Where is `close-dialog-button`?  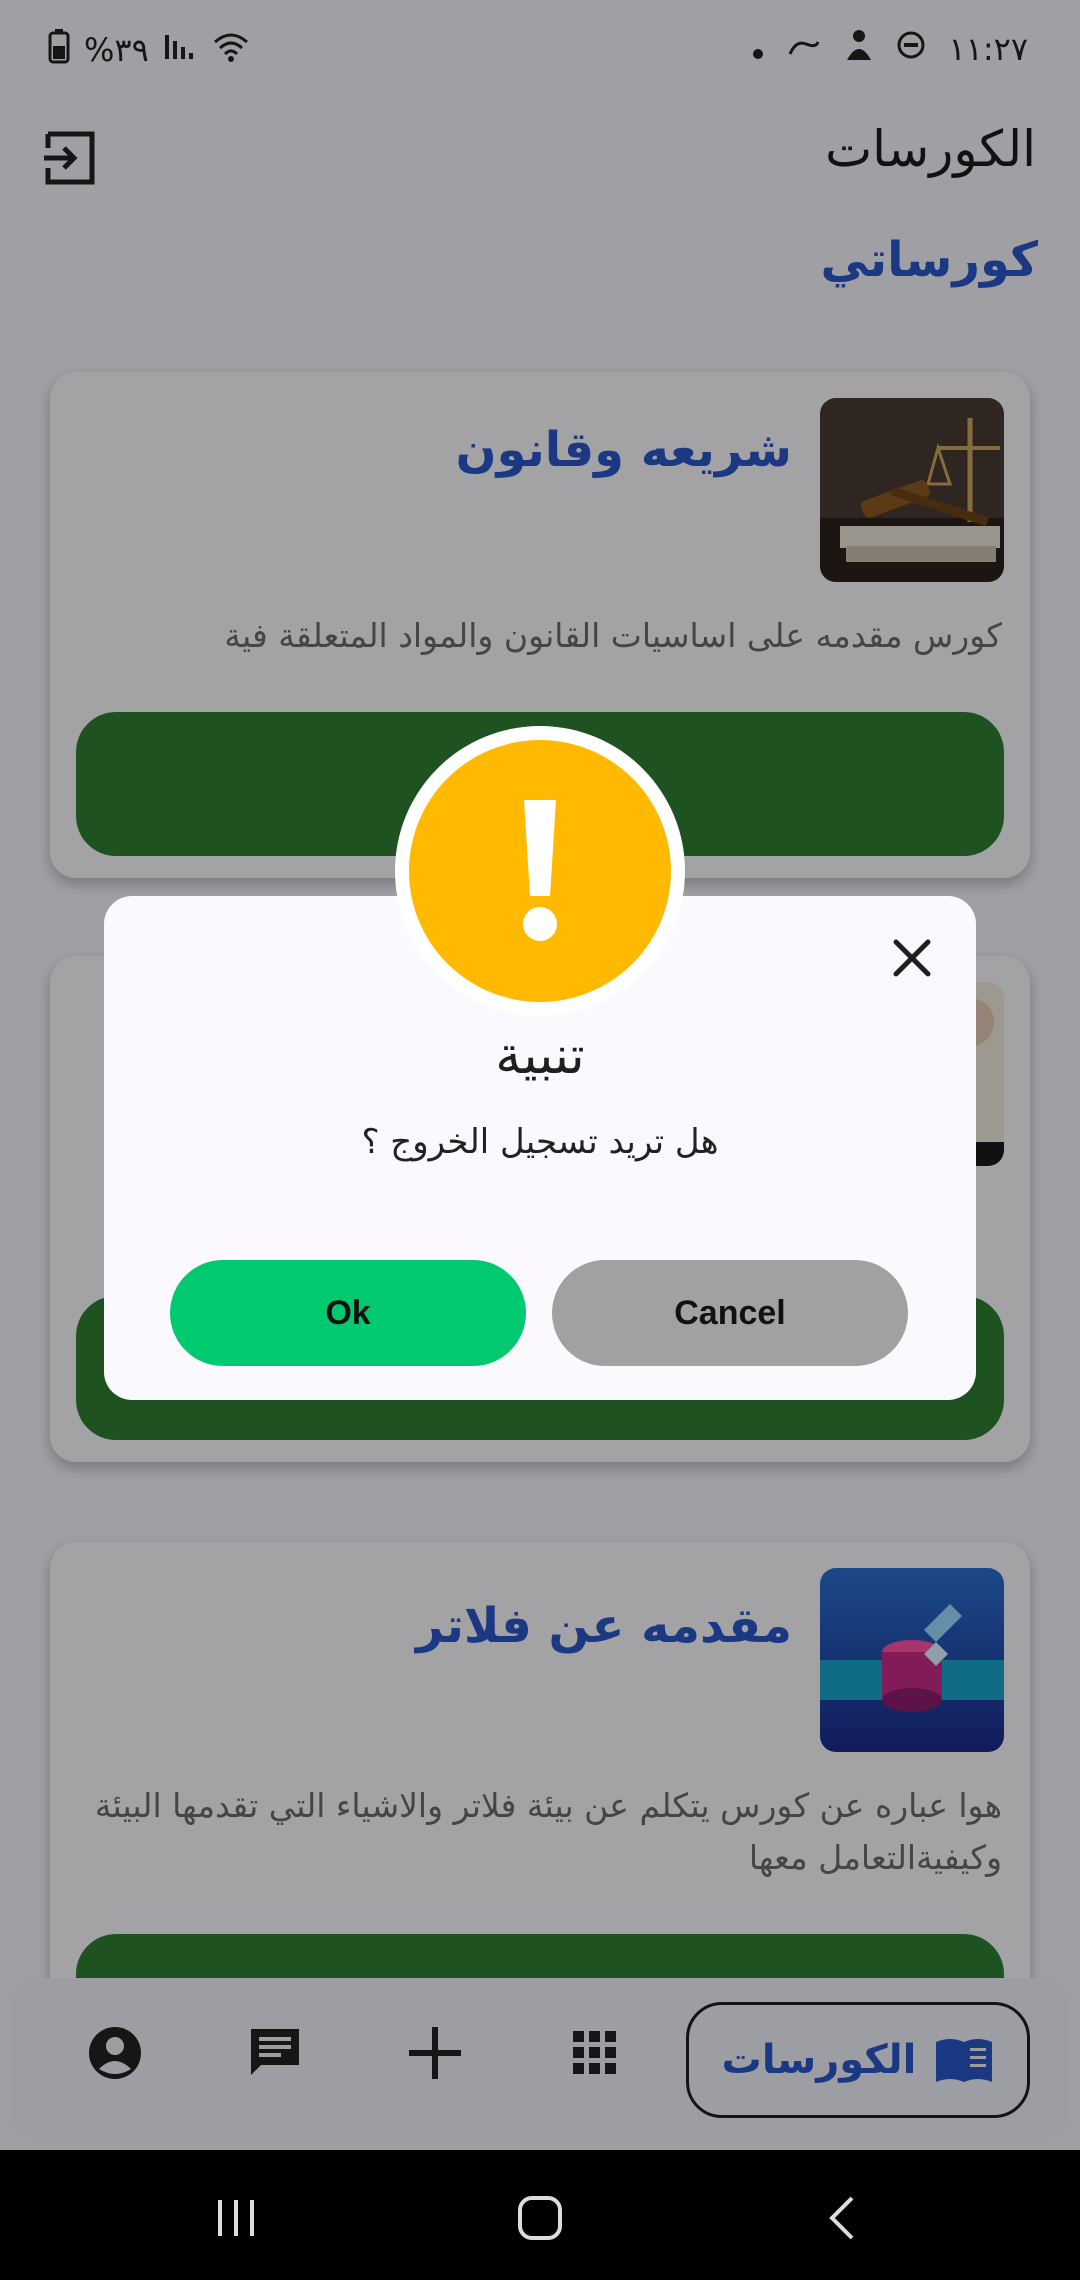 close-dialog-button is located at coordinates (912, 958).